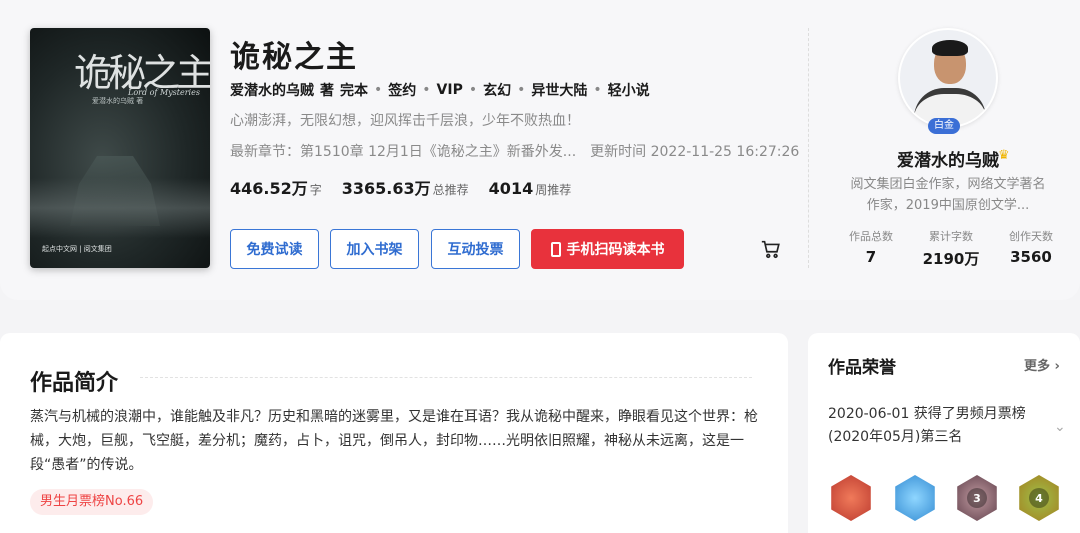 This screenshot has height=533, width=1080. What do you see at coordinates (354, 91) in the screenshot?
I see `tag-status: 完本` at bounding box center [354, 91].